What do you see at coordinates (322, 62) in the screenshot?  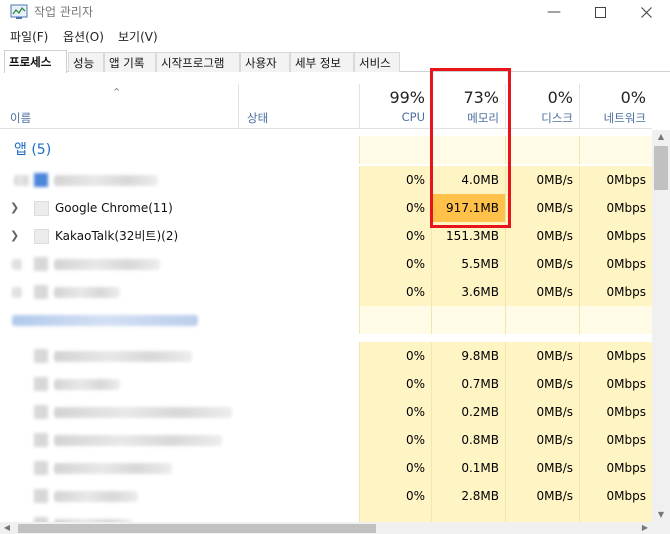 I see `tab-details: 세부 정보` at bounding box center [322, 62].